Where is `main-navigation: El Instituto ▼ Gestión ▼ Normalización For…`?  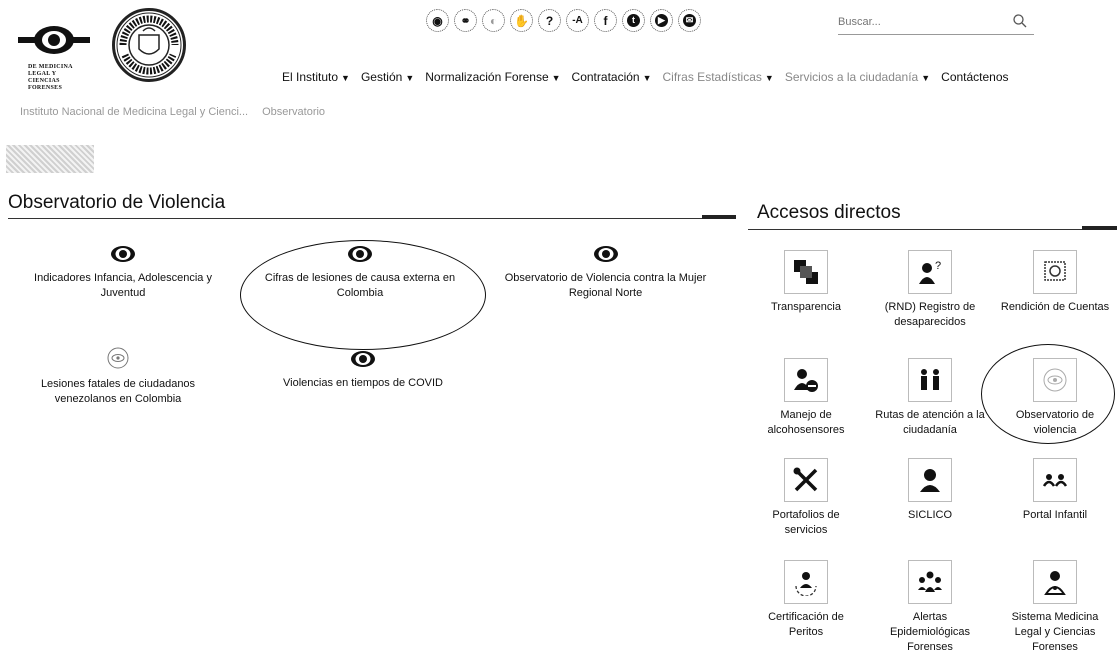 main-navigation: El Instituto ▼ Gestión ▼ Normalización For… is located at coordinates (651, 77).